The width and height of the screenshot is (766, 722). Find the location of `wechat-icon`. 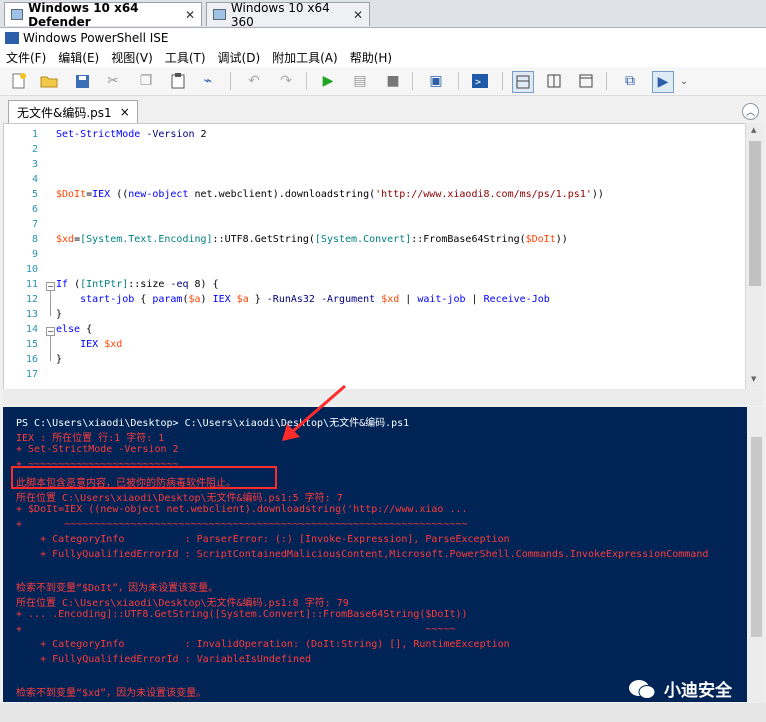

wechat-icon is located at coordinates (642, 689).